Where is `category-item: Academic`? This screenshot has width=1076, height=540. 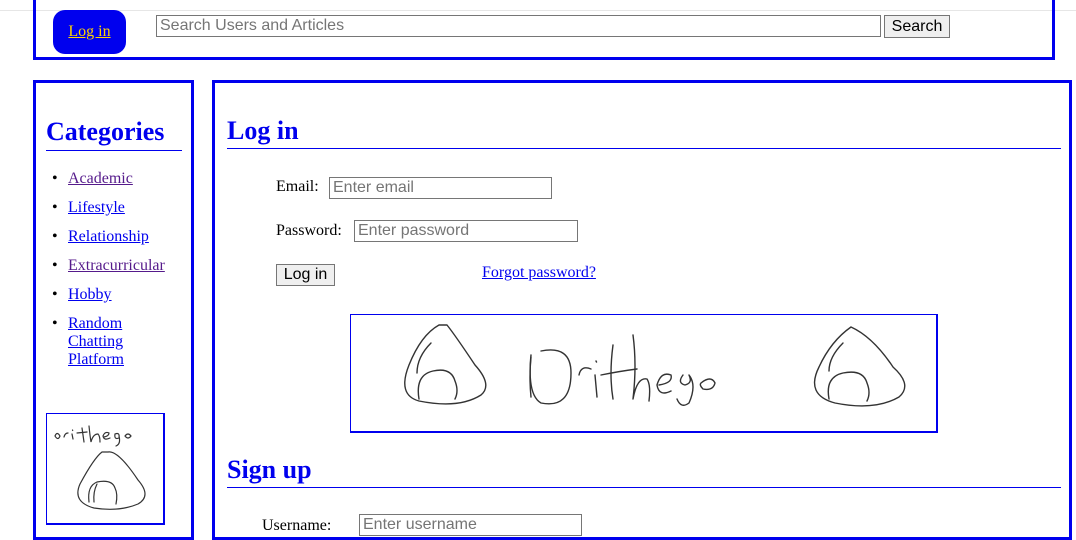 category-item: Academic is located at coordinates (118, 179).